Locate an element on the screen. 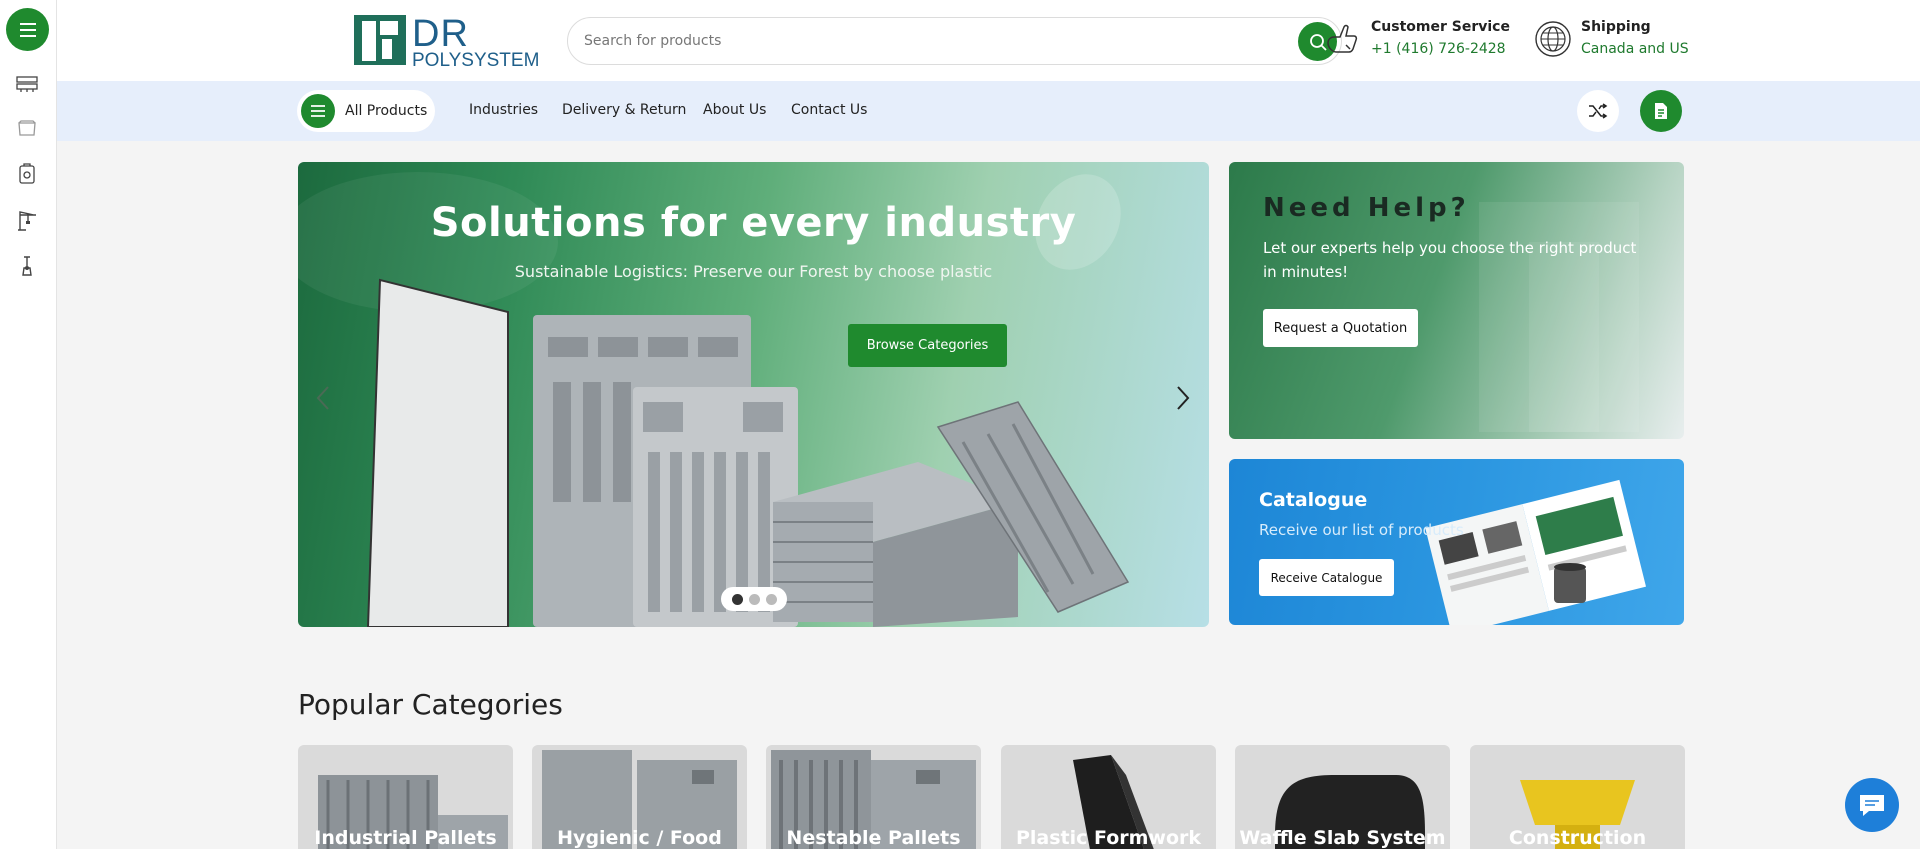 The width and height of the screenshot is (1920, 849). hero-prev-arrow is located at coordinates (323, 398).